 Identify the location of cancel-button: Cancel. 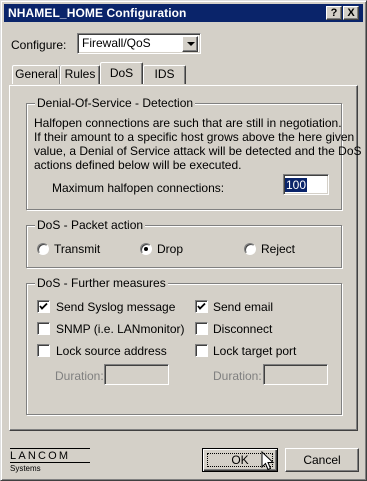
(322, 460).